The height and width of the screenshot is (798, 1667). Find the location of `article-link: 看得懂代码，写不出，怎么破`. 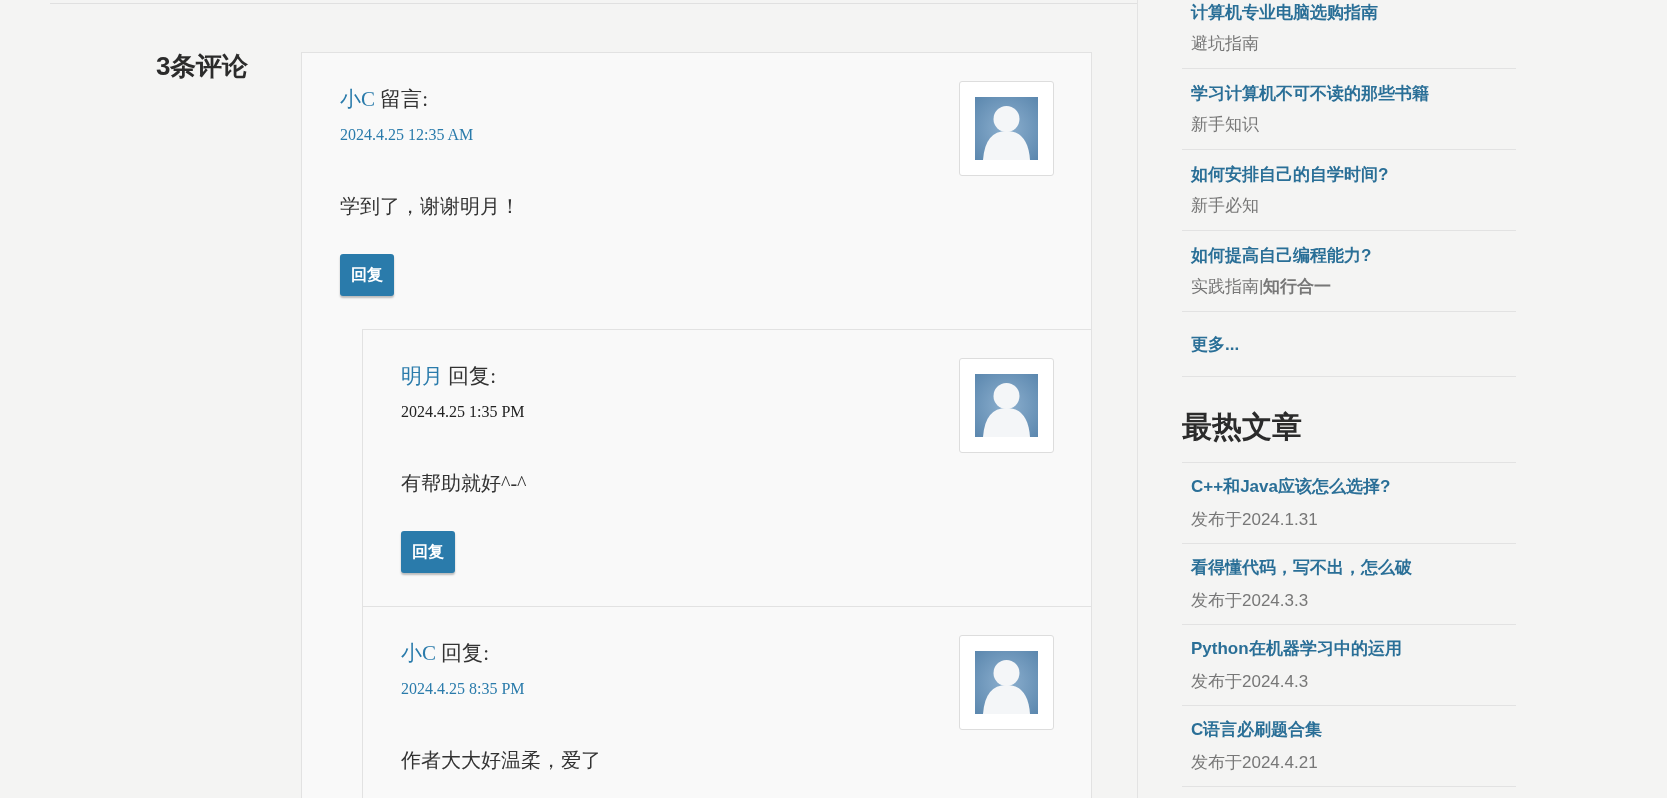

article-link: 看得懂代码，写不出，怎么破 is located at coordinates (1301, 568).